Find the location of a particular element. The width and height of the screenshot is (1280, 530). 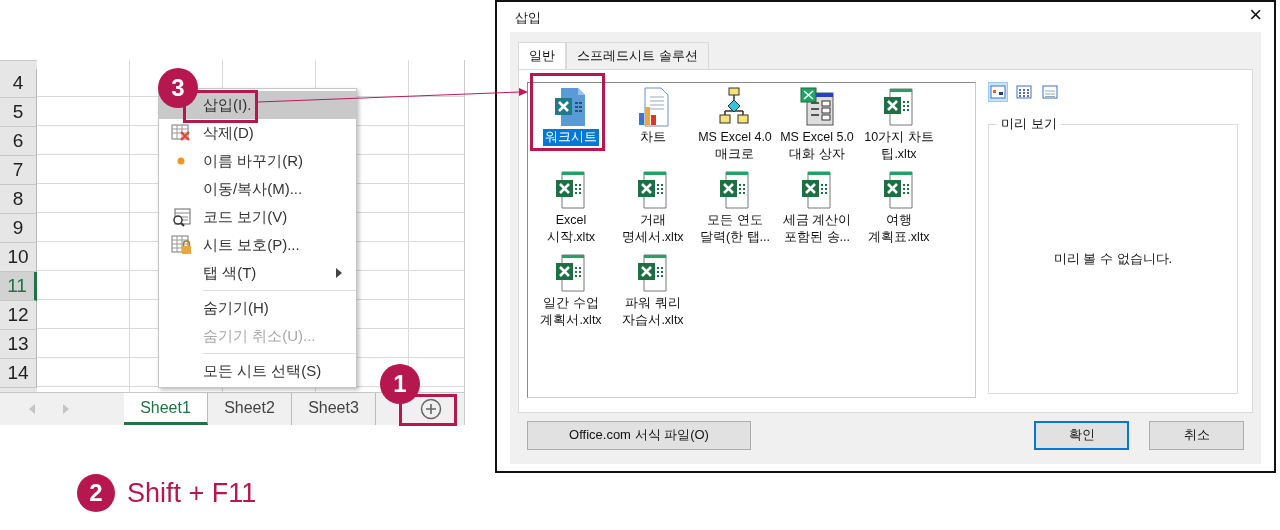

template-item: 일간 수업 계획서.xltx is located at coordinates (571, 294).